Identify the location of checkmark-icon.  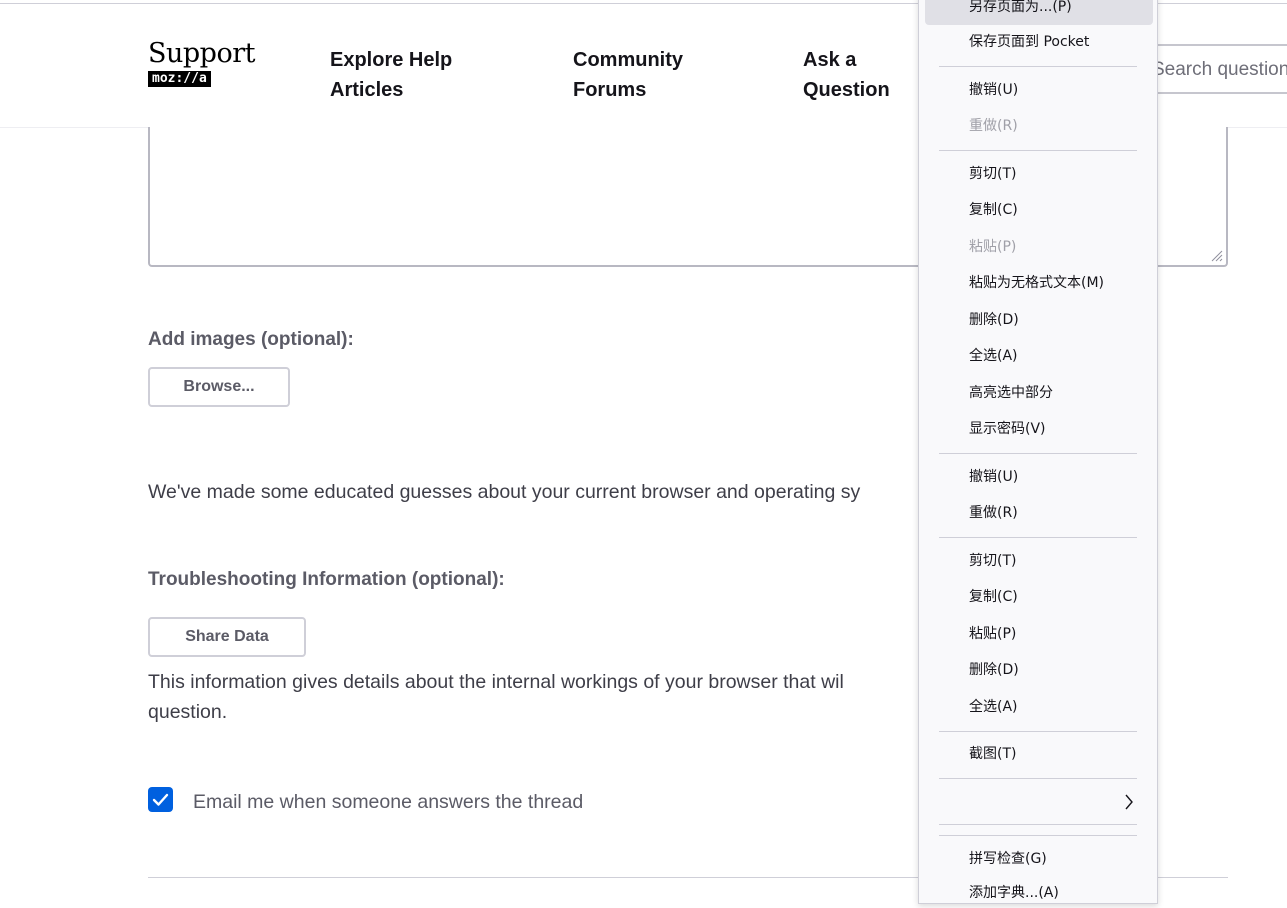
(160, 799).